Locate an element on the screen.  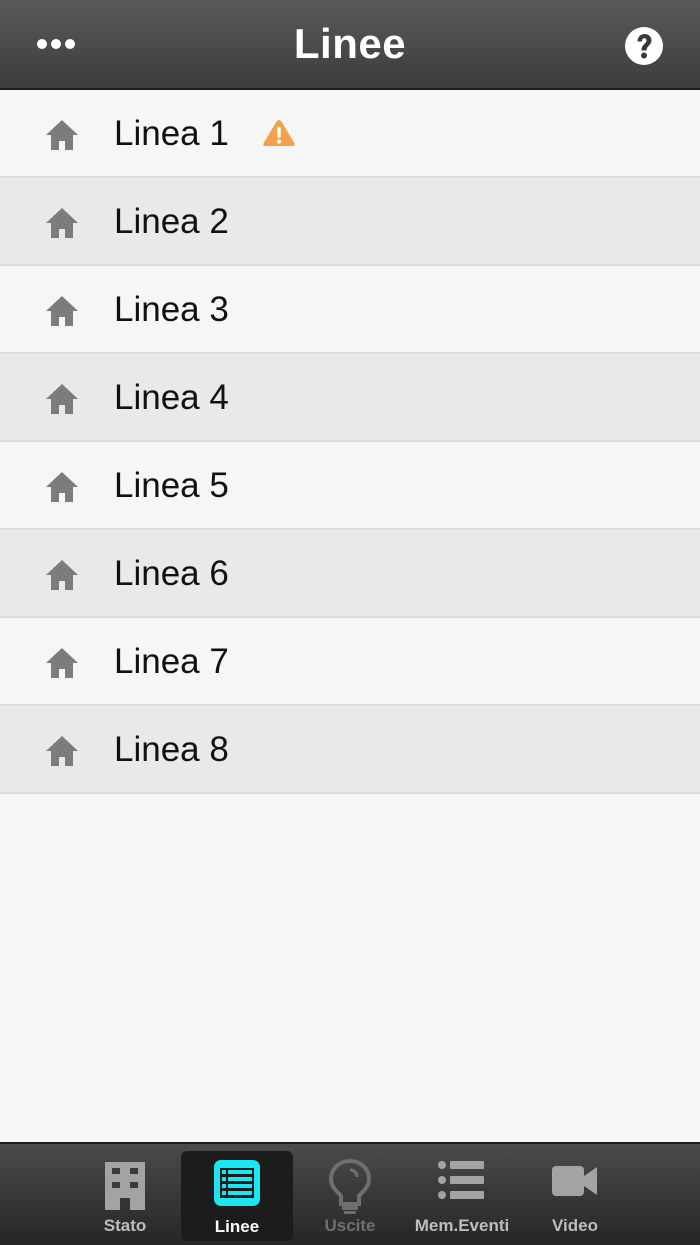
tab-label: Uscite is located at coordinates (350, 1225).